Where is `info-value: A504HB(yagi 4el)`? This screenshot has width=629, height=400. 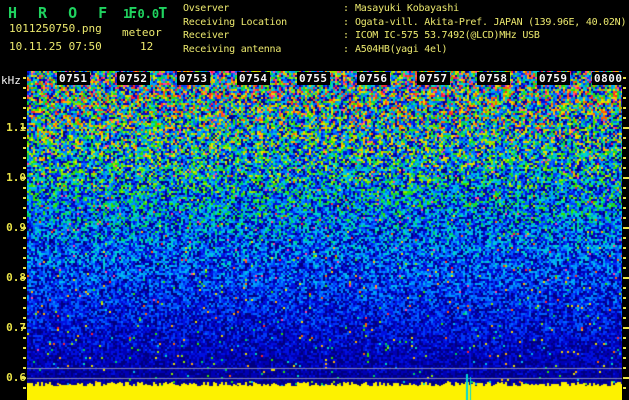
info-value: A504HB(yagi 4el) is located at coordinates (401, 49).